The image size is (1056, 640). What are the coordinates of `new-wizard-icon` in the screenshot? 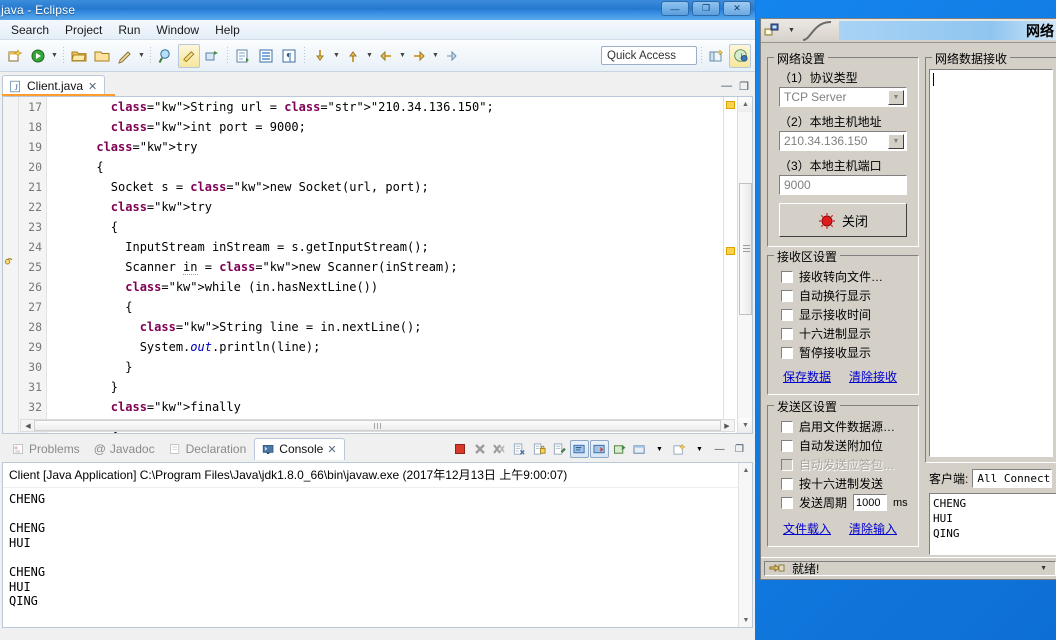 It's located at (15, 56).